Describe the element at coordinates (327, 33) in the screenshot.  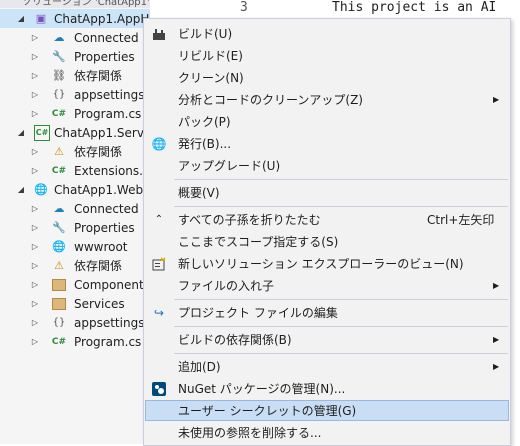
I see `menu-item-build: ビルド(U)` at that location.